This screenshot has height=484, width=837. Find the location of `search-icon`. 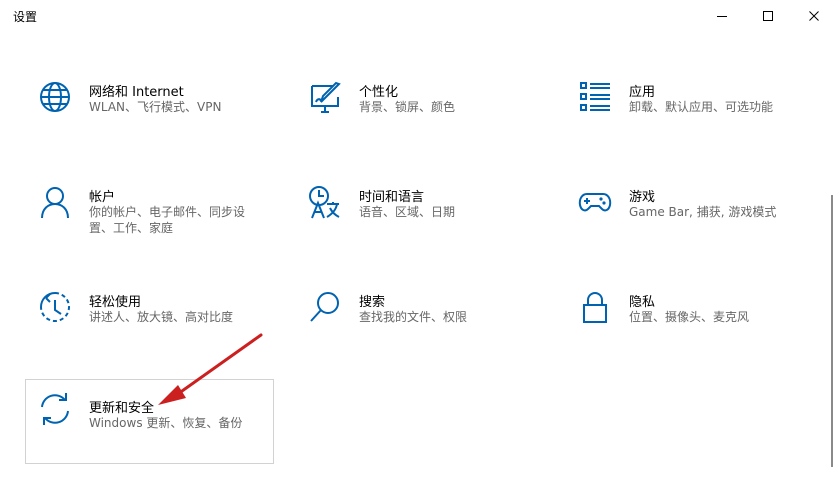

search-icon is located at coordinates (324, 307).